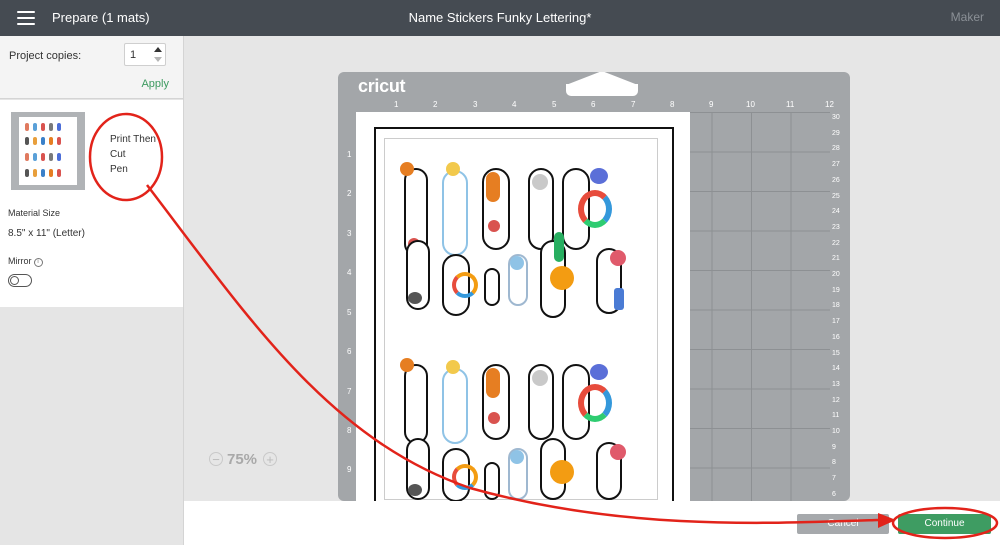 Image resolution: width=1000 pixels, height=545 pixels. What do you see at coordinates (836, 117) in the screenshot?
I see `ruler-tick-label: 30` at bounding box center [836, 117].